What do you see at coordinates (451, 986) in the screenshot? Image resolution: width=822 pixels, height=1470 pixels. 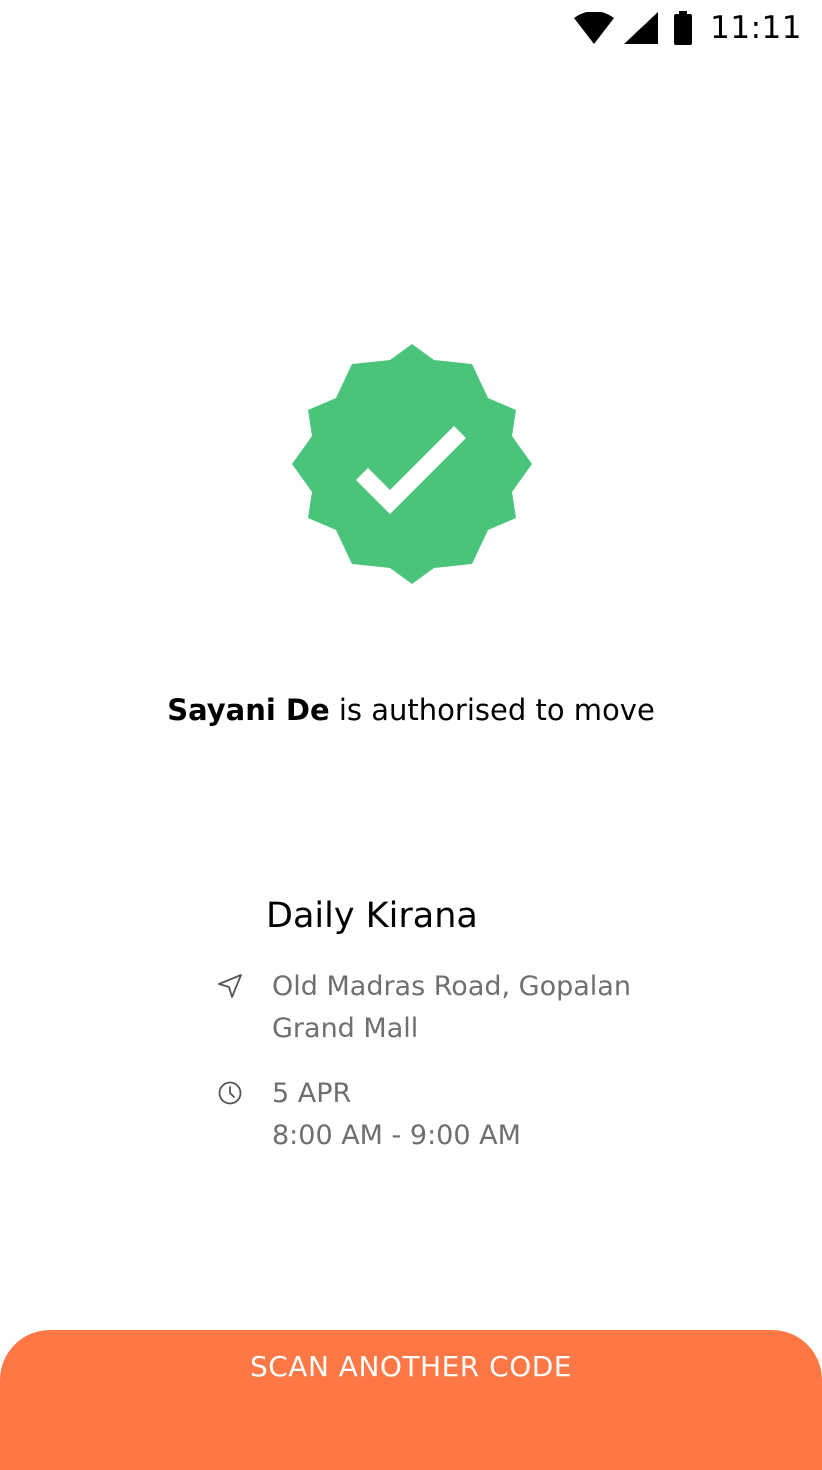 I see `address-line-1: Old Madras Road, Gopalan` at bounding box center [451, 986].